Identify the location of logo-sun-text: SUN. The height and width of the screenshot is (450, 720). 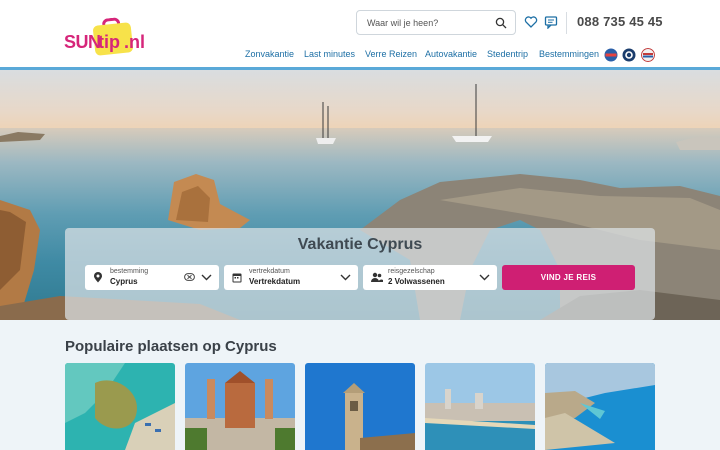
(82, 42).